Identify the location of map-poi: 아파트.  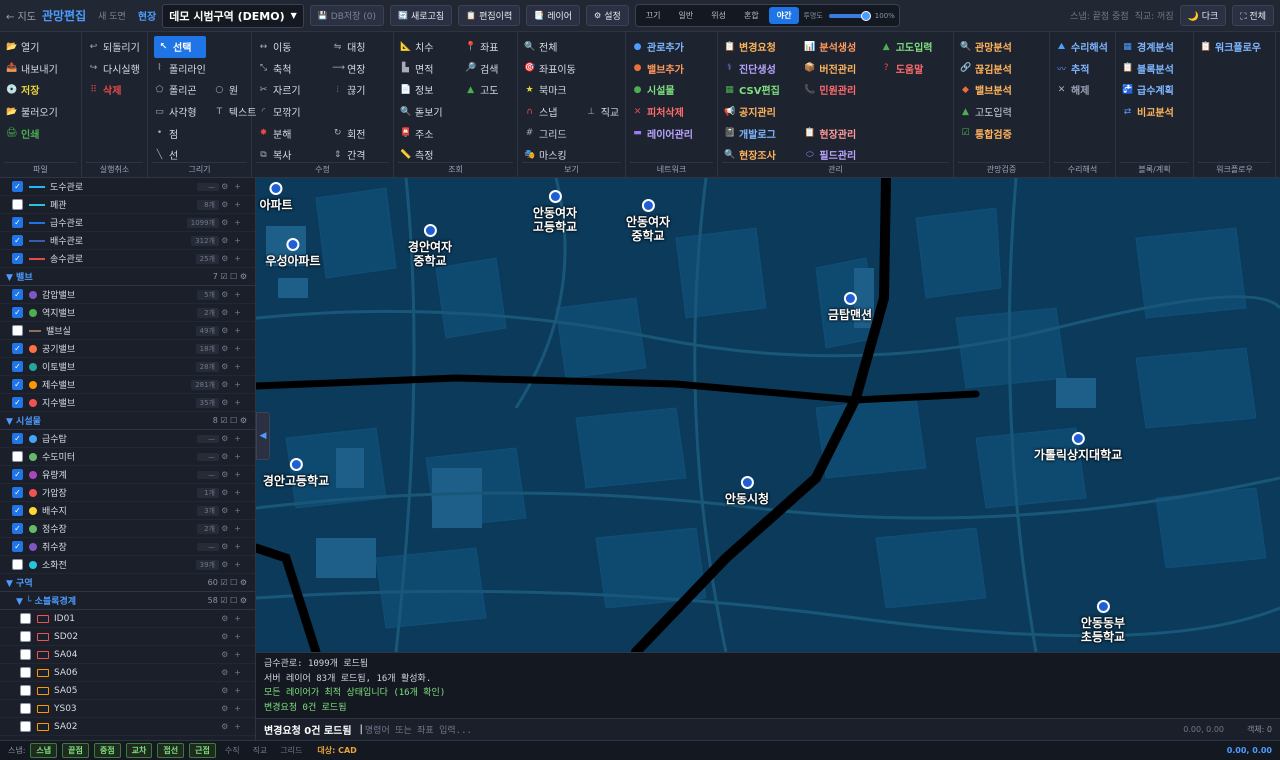
(276, 197).